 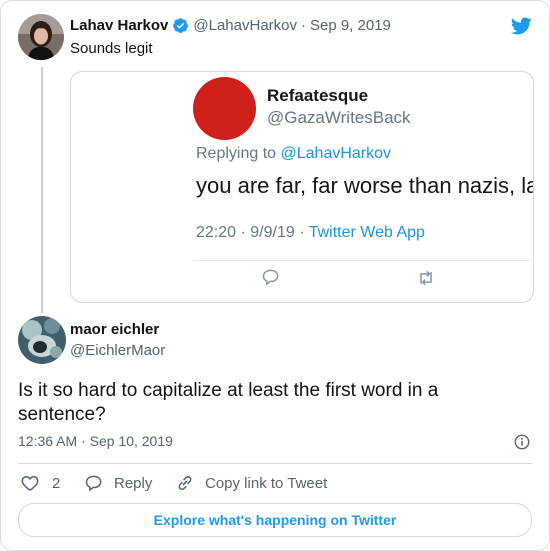 I want to click on reply-timestamp: 12:36 AM · Sep 10, 2019, so click(x=95, y=441).